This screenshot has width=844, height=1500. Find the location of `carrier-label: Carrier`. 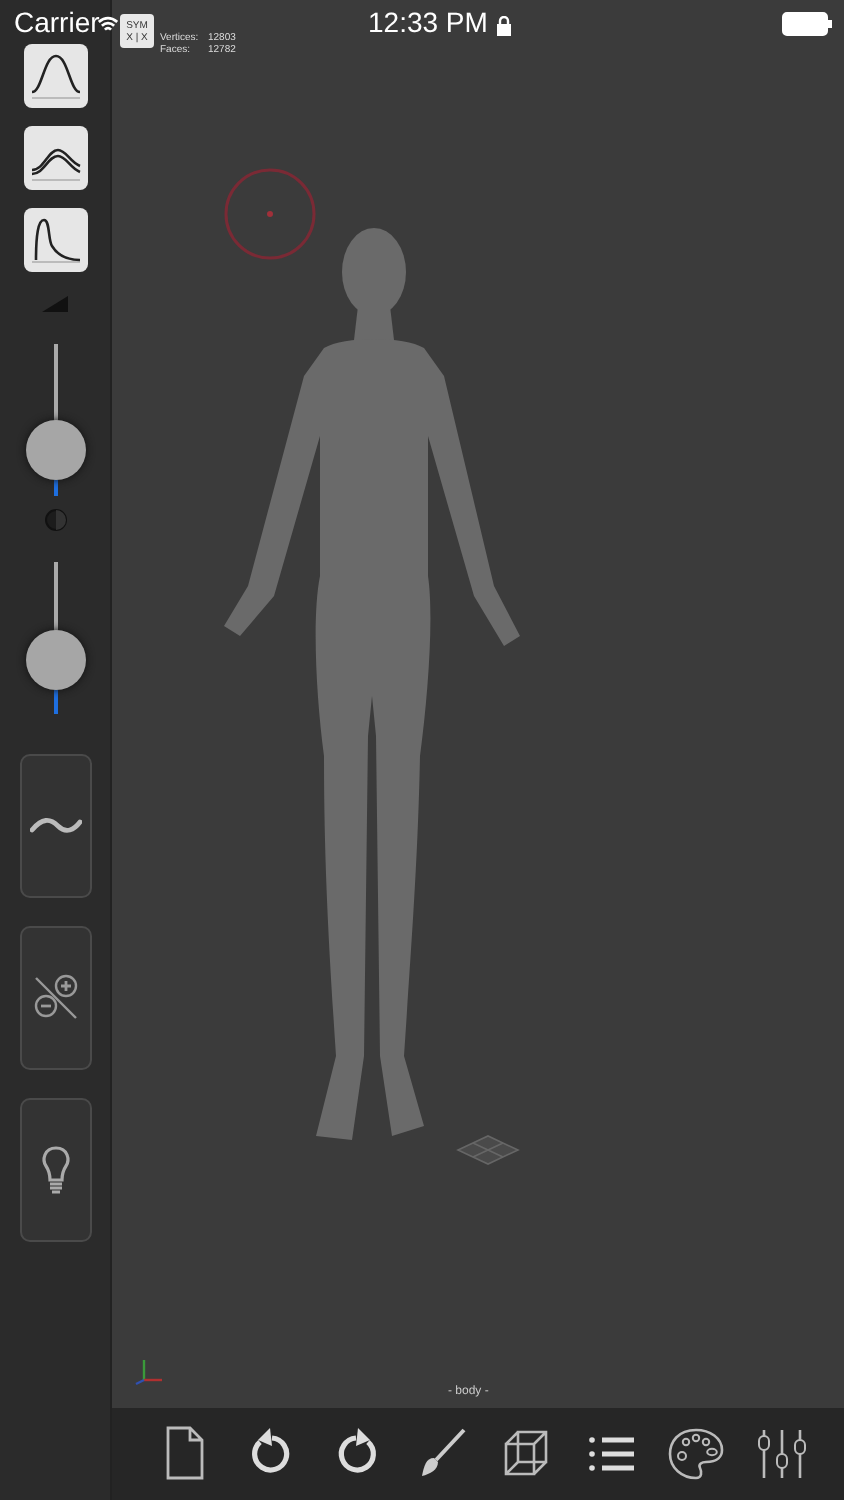

carrier-label: Carrier is located at coordinates (57, 22).